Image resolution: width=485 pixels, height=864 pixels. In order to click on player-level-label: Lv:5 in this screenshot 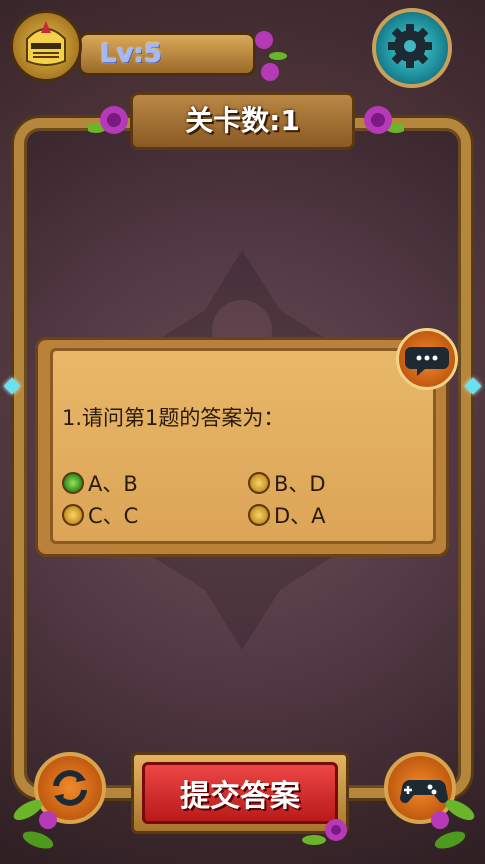, I will do `click(131, 54)`.